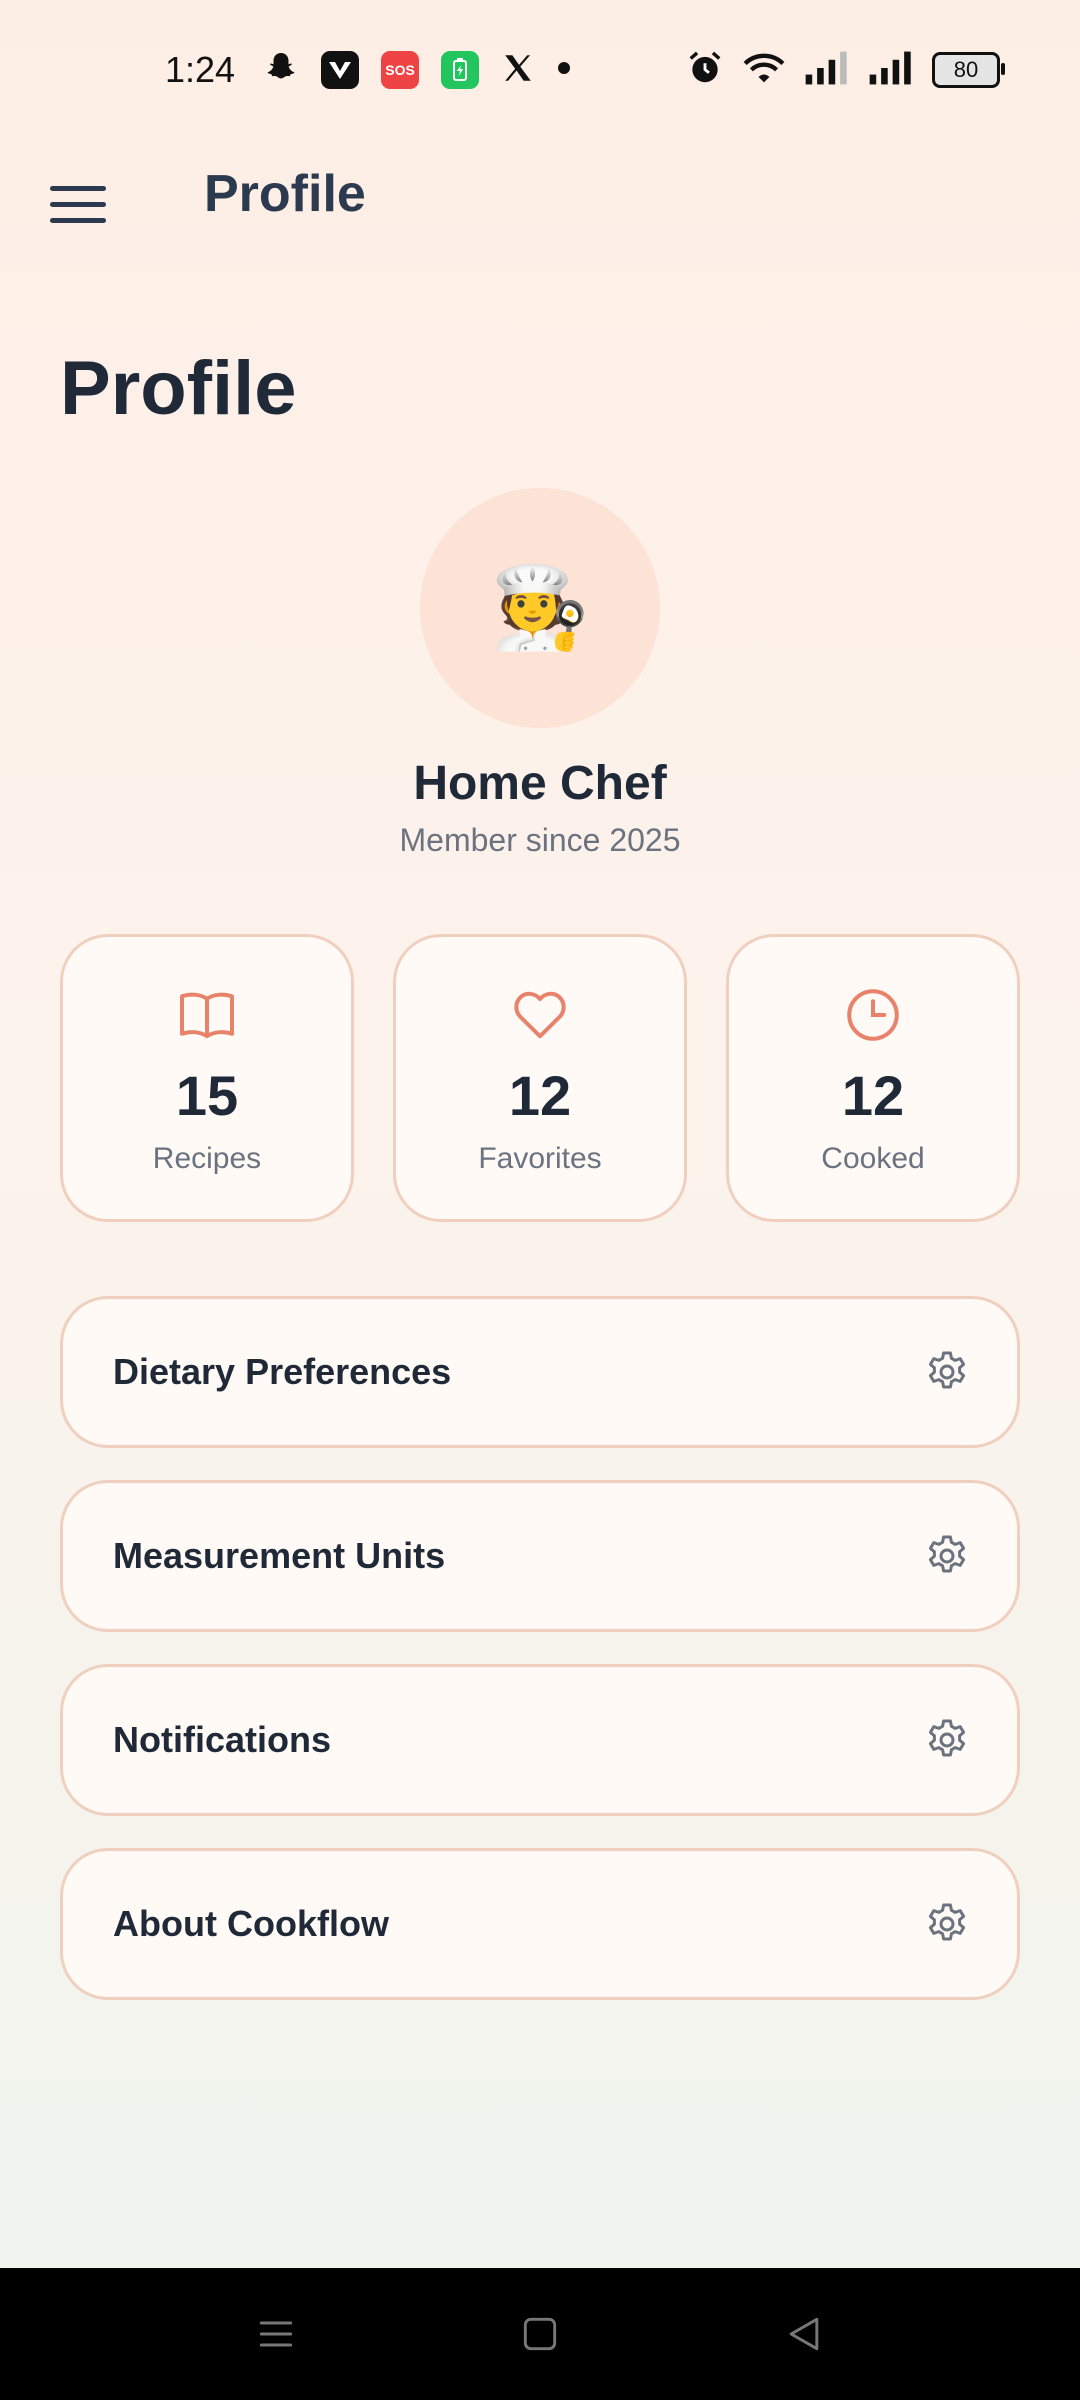 The image size is (1080, 2400). I want to click on page-title: Profile, so click(178, 388).